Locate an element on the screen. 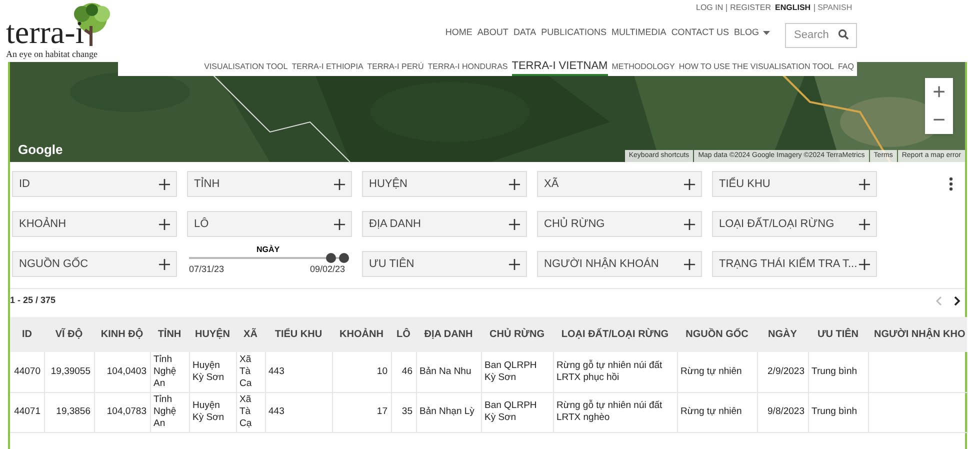 The width and height of the screenshot is (975, 449). zoom-out-button: − is located at coordinates (939, 120).